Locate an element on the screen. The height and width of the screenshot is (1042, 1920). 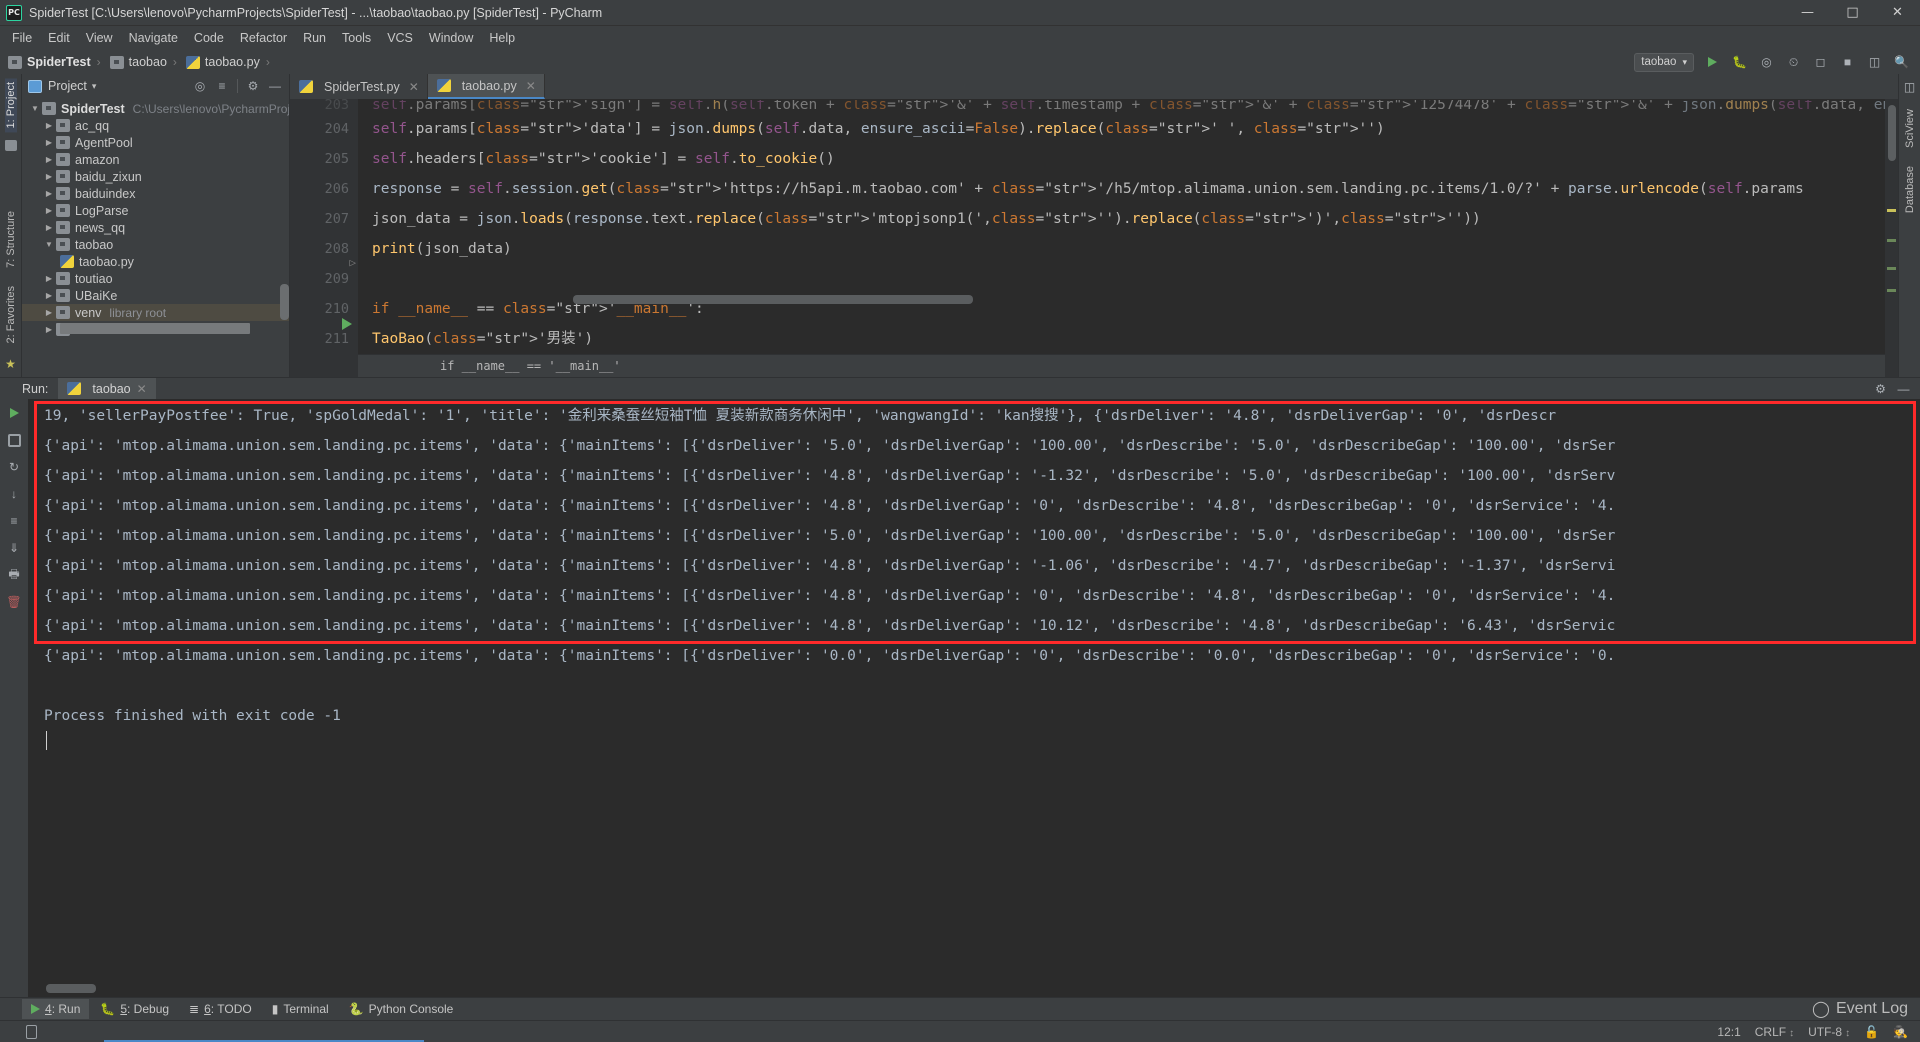
tree-row-baiduindex: ▶ baiduindex is located at coordinates (155, 193).